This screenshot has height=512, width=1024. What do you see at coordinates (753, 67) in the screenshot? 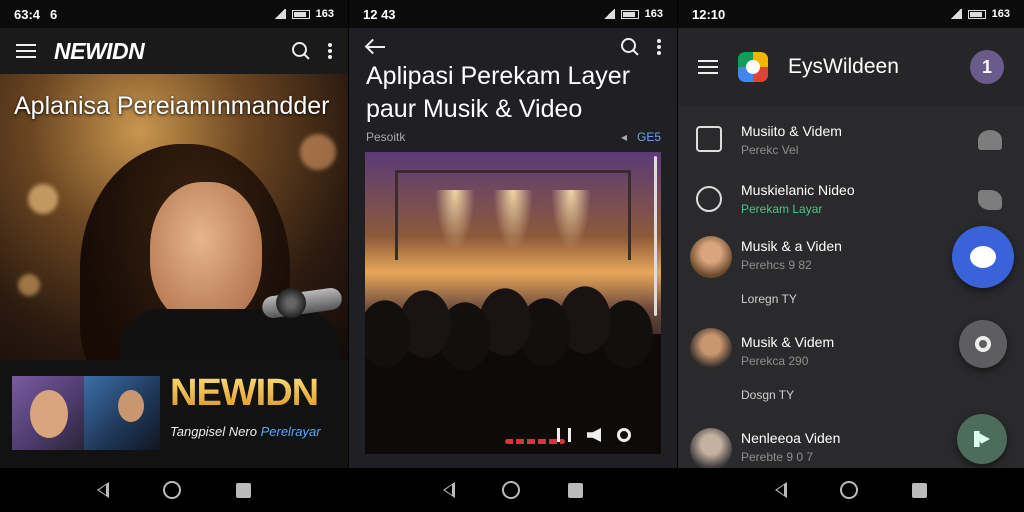
I see `app-logo-icon` at bounding box center [753, 67].